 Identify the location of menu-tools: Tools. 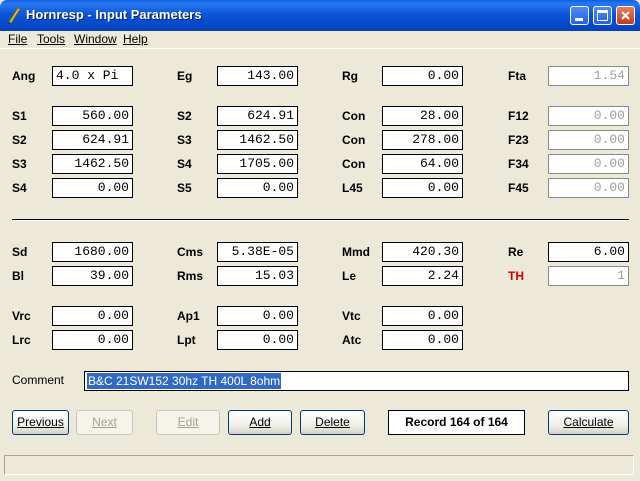
(51, 39).